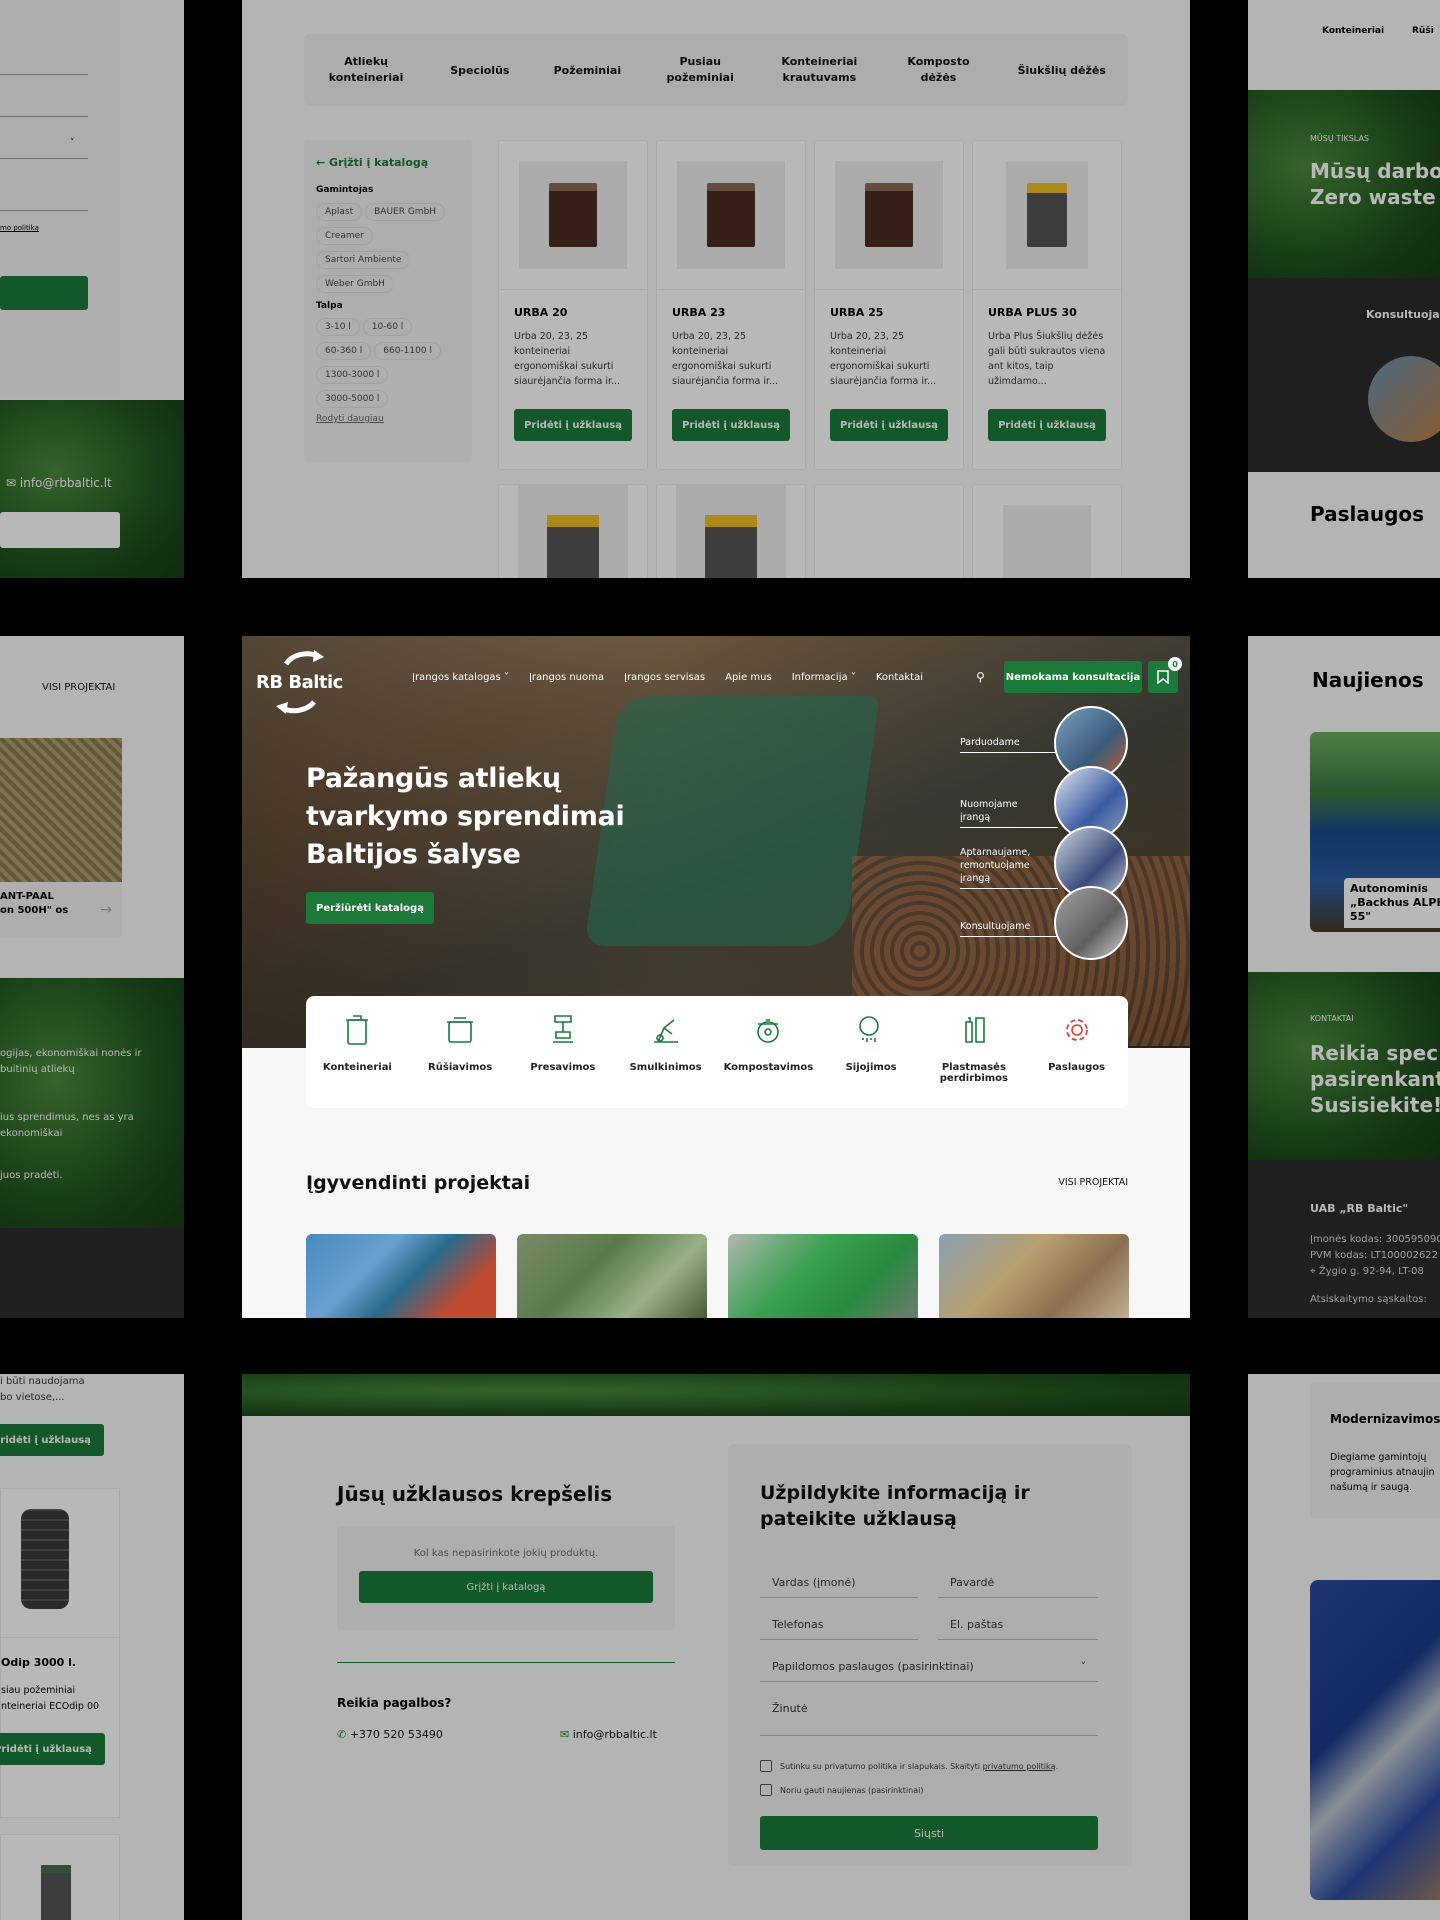 This screenshot has height=1920, width=1440. I want to click on tab-komposto-dezes: Komposto dėžės, so click(938, 70).